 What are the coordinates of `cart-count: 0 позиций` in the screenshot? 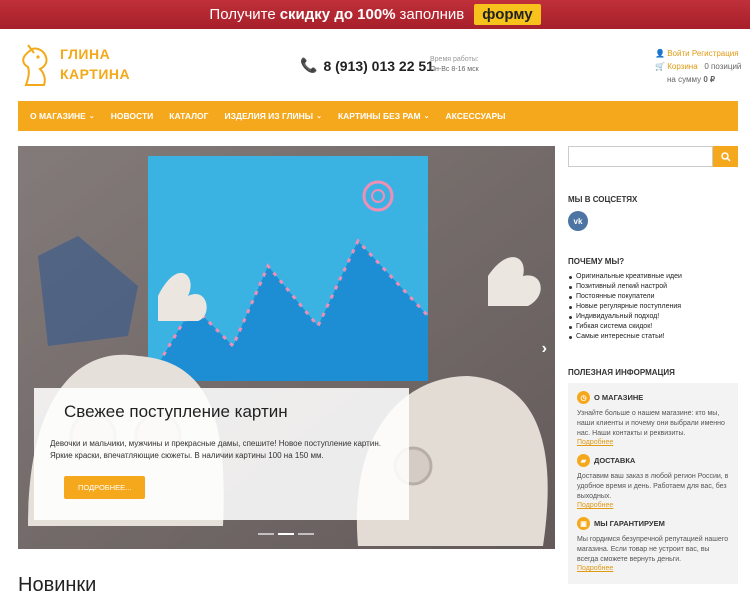 It's located at (723, 66).